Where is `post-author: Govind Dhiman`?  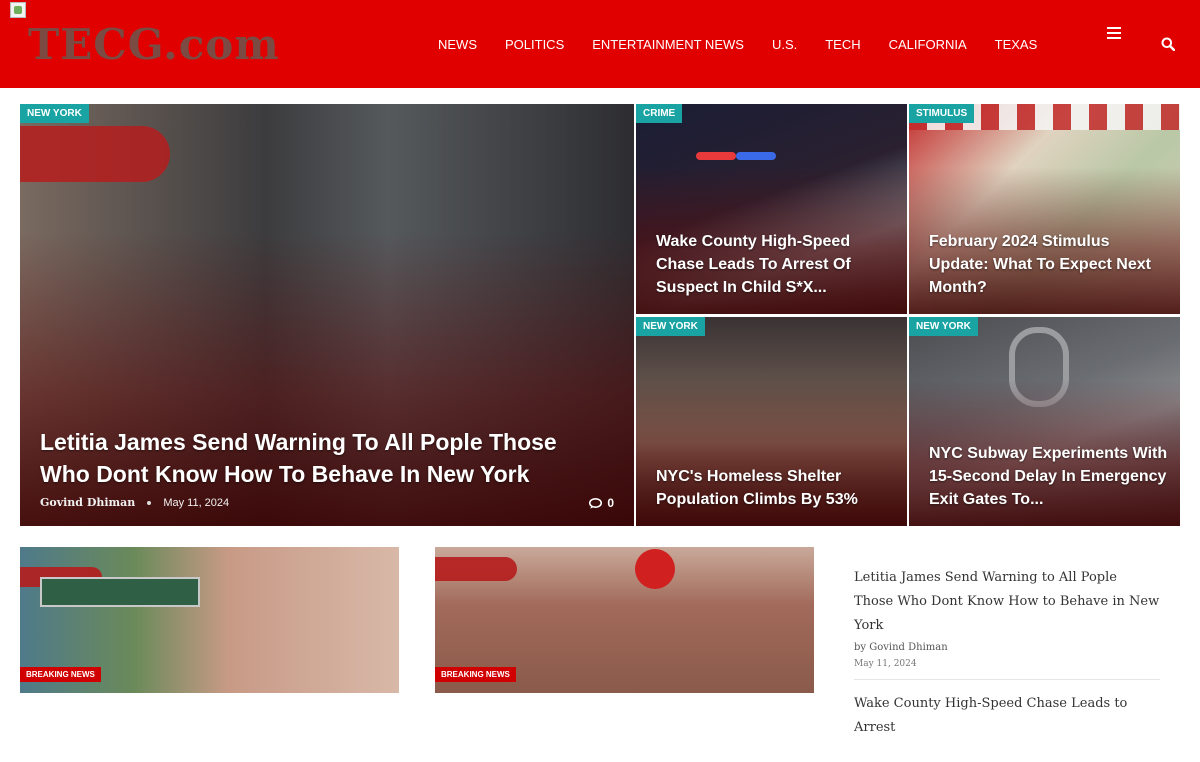 post-author: Govind Dhiman is located at coordinates (87, 502).